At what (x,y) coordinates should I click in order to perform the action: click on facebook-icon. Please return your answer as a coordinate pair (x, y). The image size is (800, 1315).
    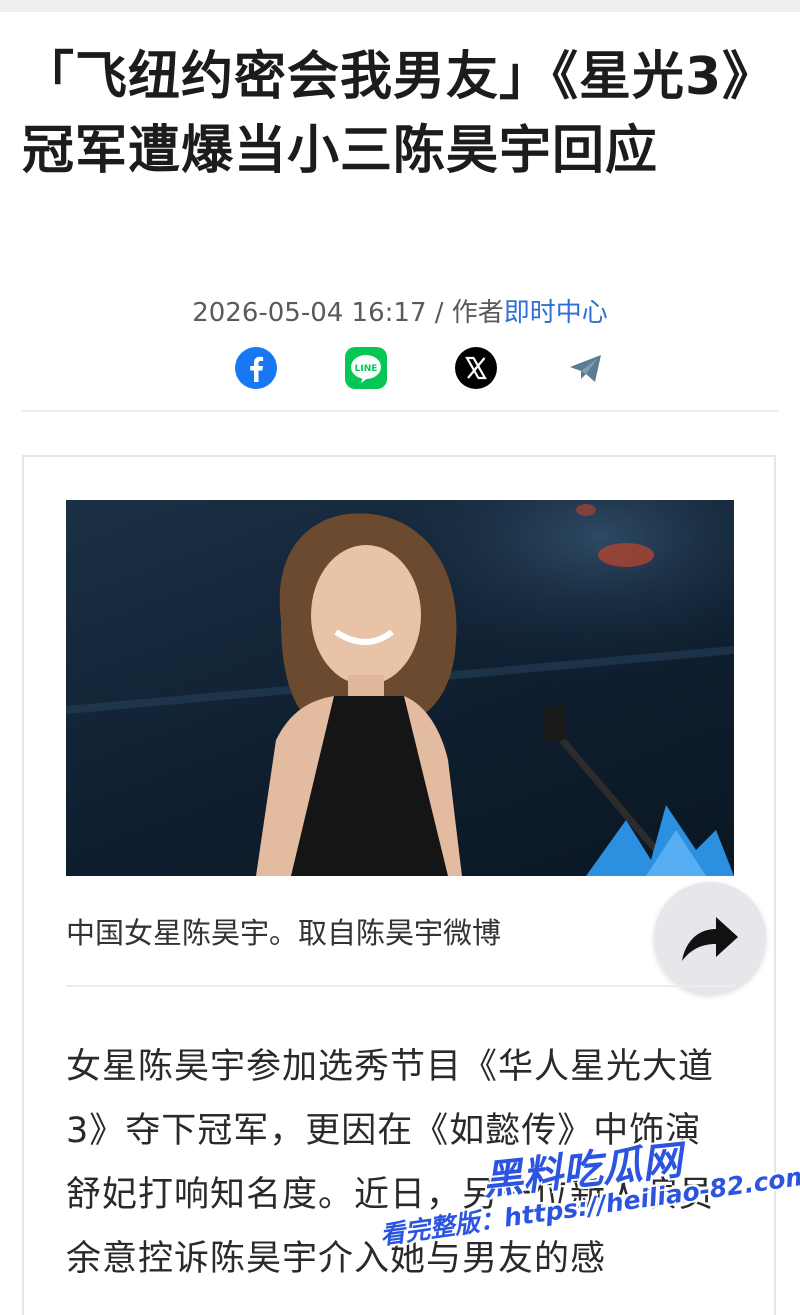
    Looking at the image, I should click on (256, 368).